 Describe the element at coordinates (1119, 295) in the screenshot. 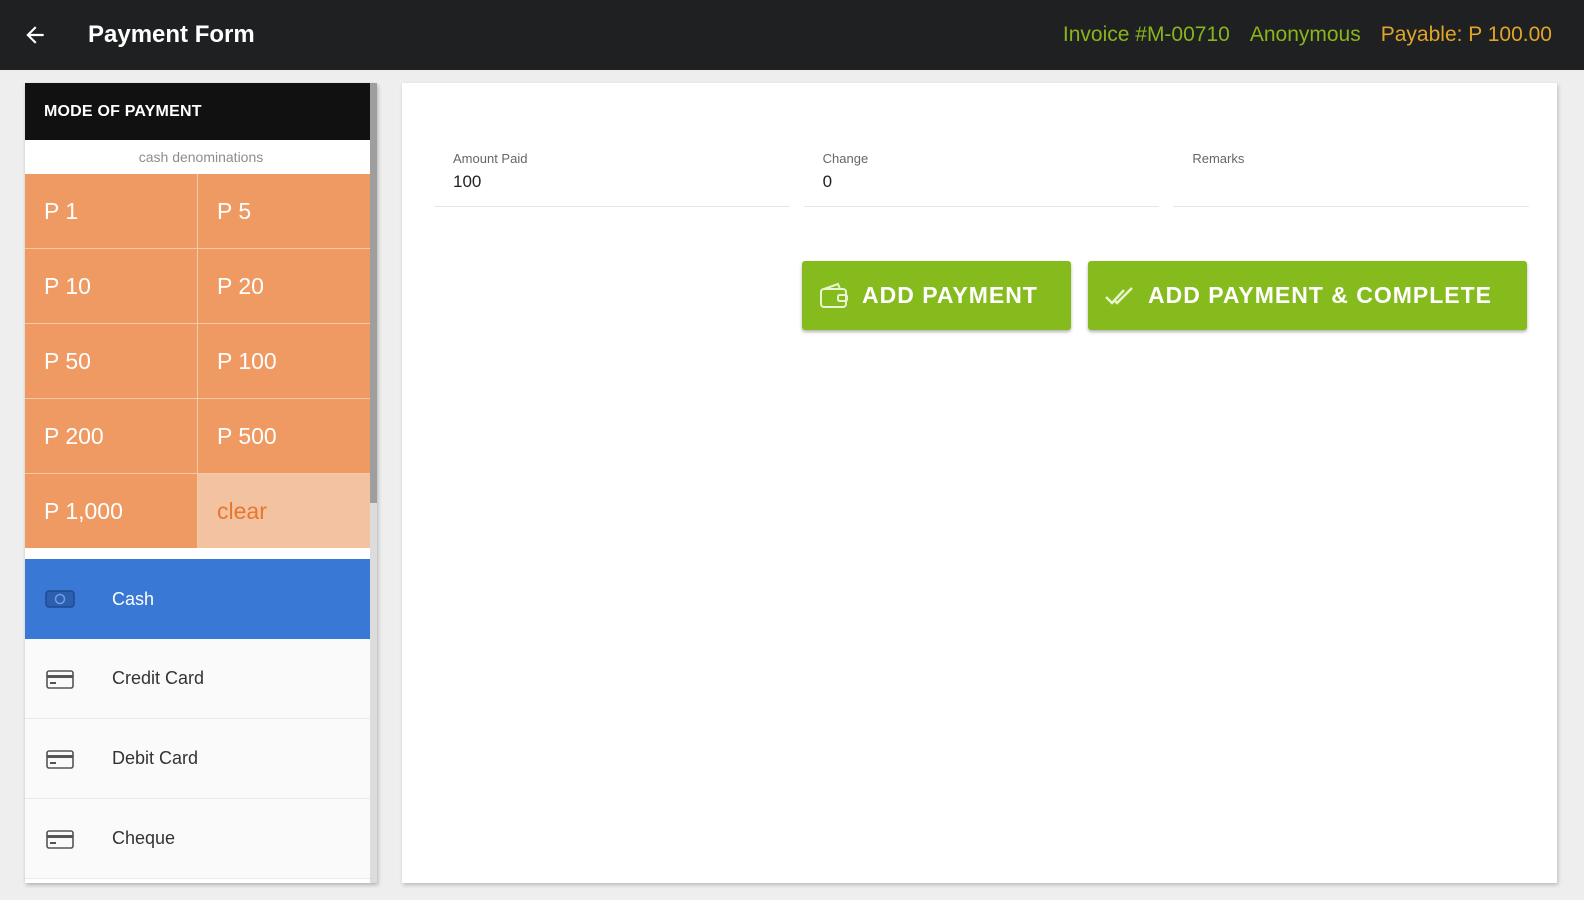

I see `double-check-icon` at that location.